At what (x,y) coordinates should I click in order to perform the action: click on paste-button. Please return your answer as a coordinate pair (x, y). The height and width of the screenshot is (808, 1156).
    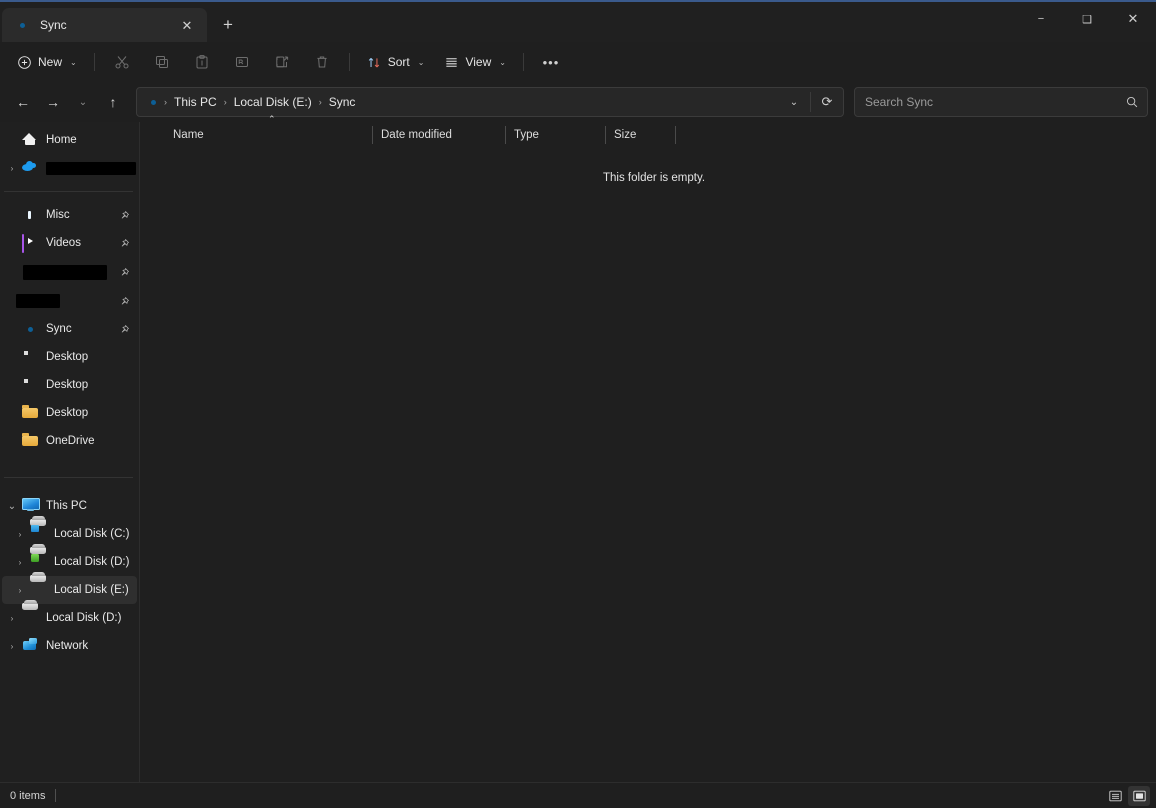
    Looking at the image, I should click on (202, 62).